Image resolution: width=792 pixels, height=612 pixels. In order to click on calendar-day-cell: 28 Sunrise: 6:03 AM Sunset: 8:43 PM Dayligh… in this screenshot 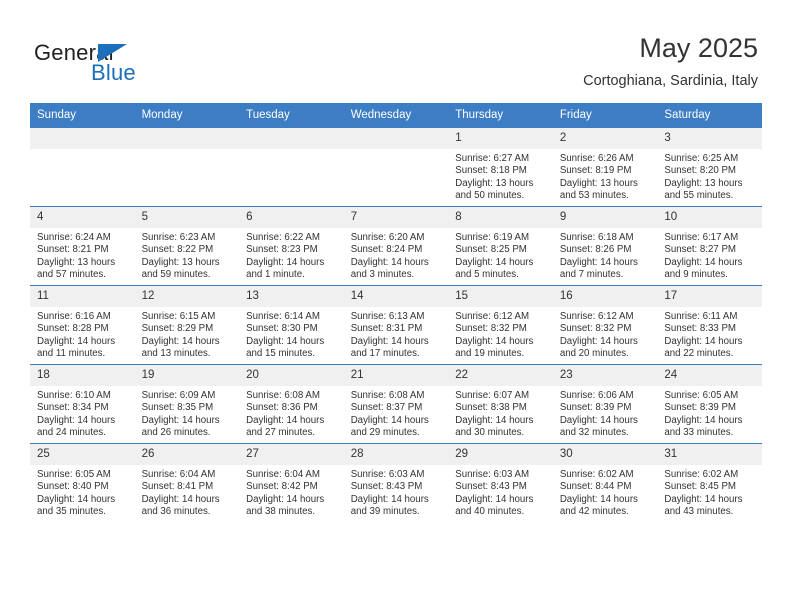, I will do `click(396, 482)`.